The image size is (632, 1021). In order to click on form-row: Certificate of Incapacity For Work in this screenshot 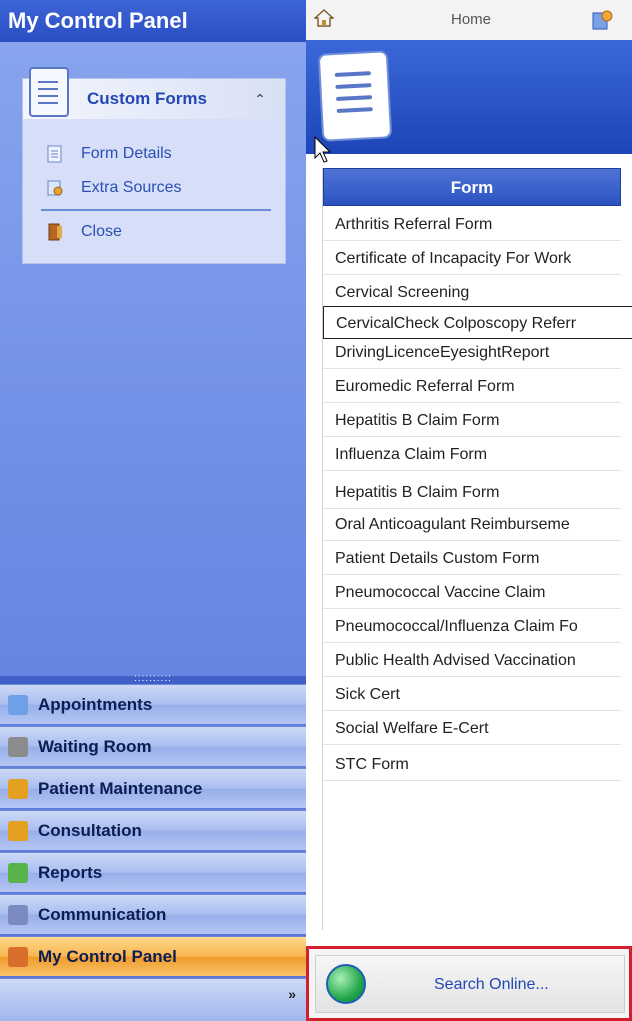, I will do `click(472, 258)`.